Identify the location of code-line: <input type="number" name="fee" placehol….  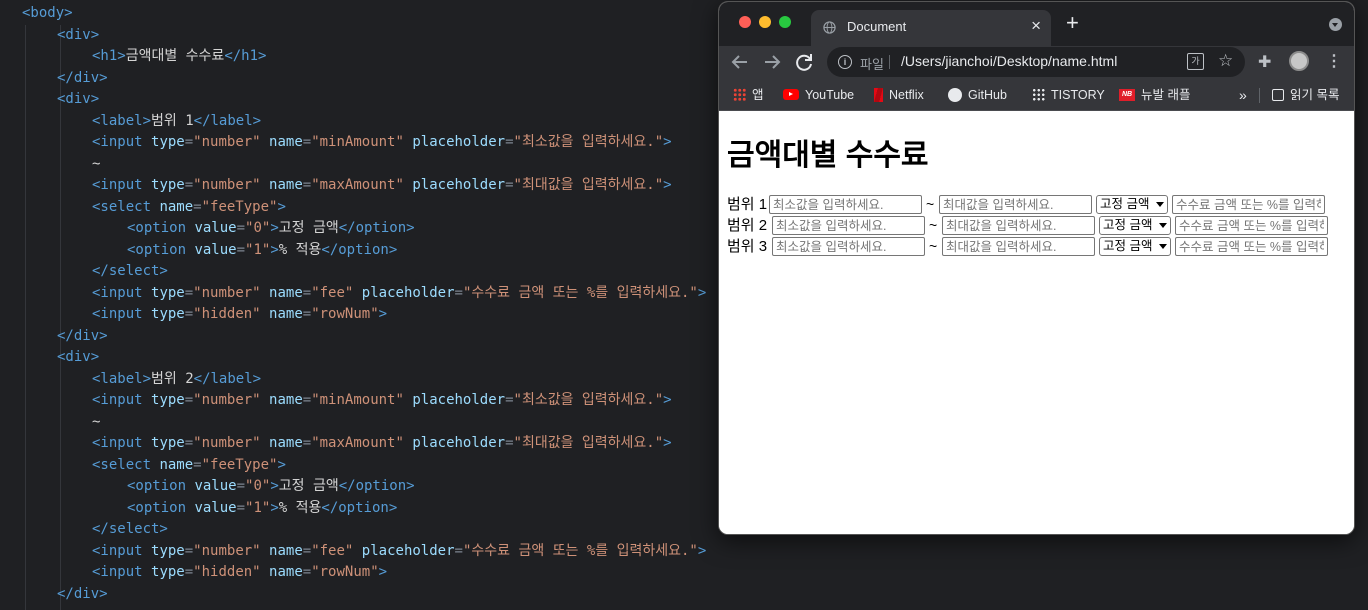
(399, 551).